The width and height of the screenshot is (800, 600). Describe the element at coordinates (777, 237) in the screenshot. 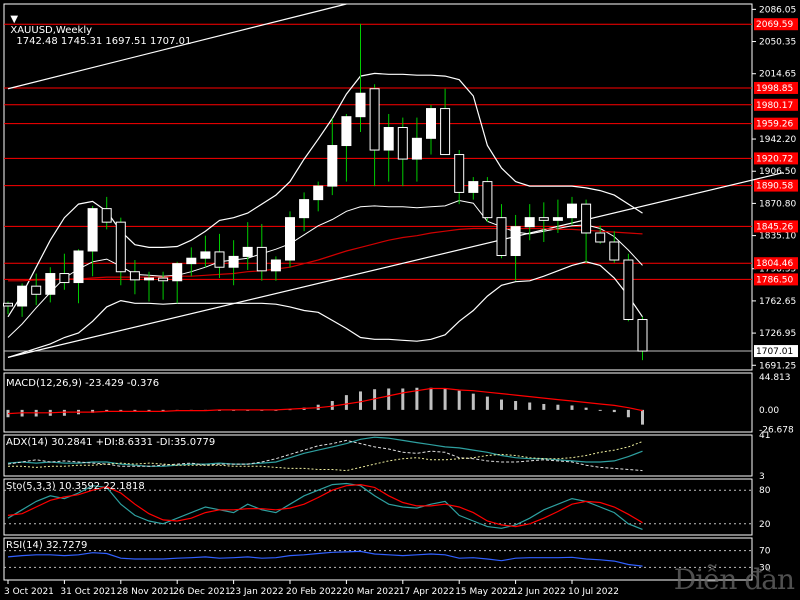

I see `price-axis-label: 1835.10` at that location.